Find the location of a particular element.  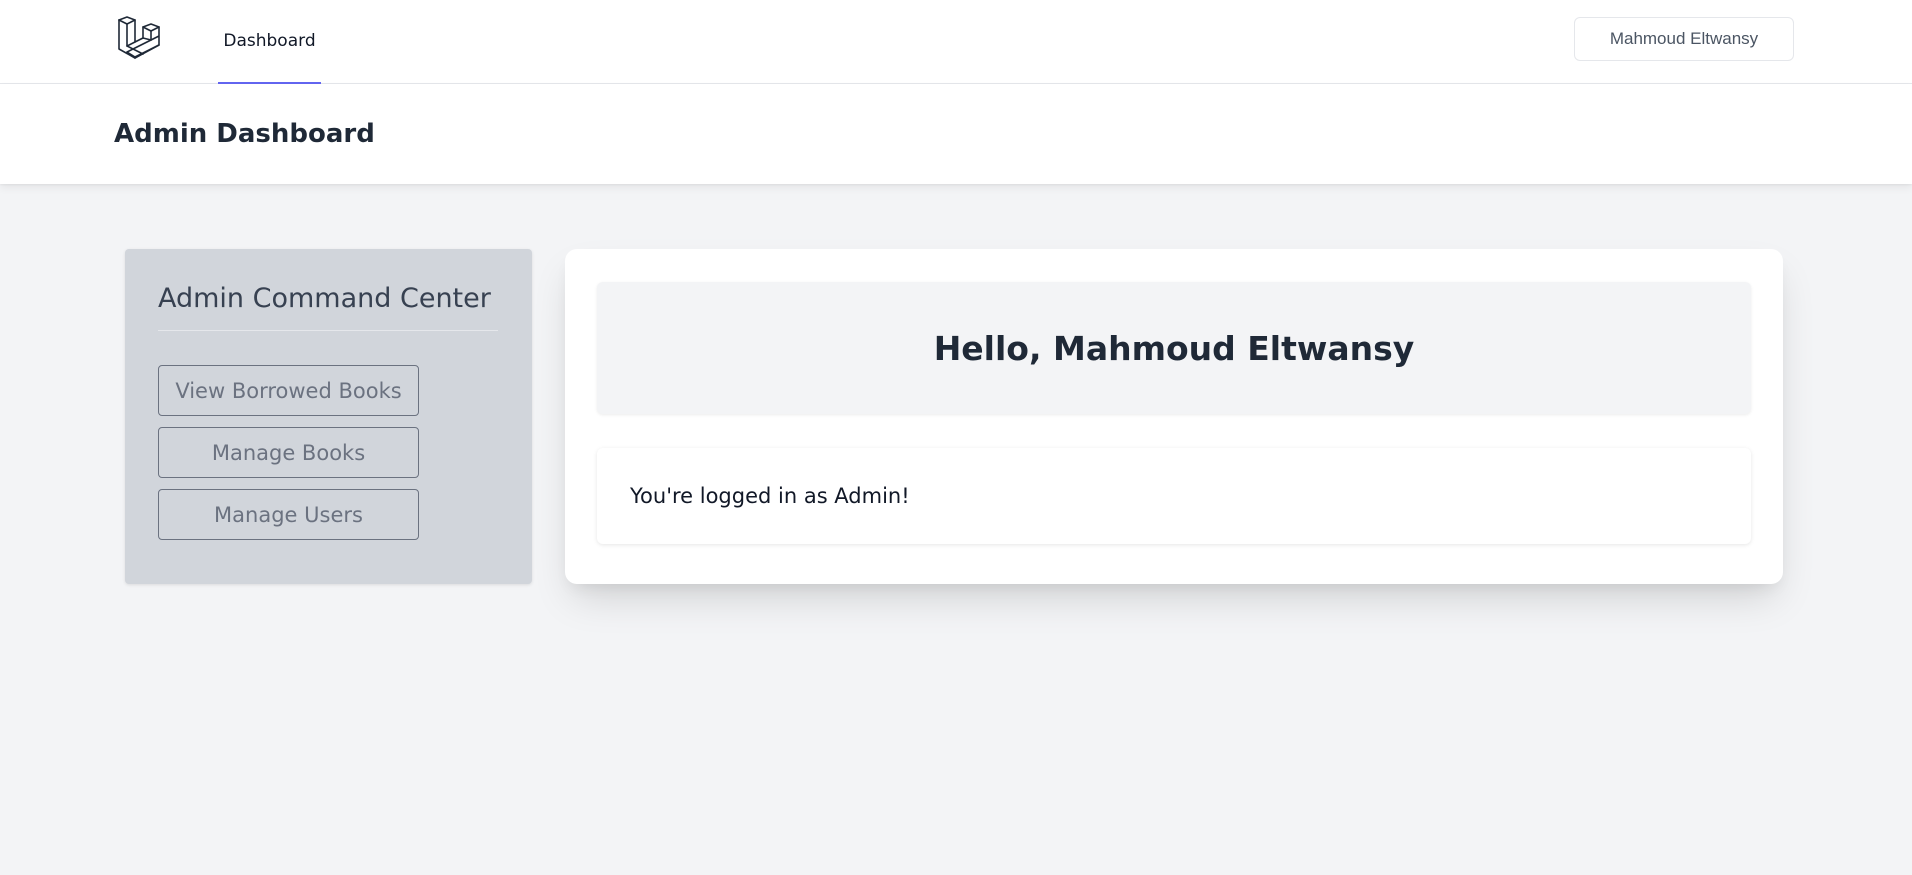

user-menu-button: Mahmoud Eltwansy is located at coordinates (1684, 39).